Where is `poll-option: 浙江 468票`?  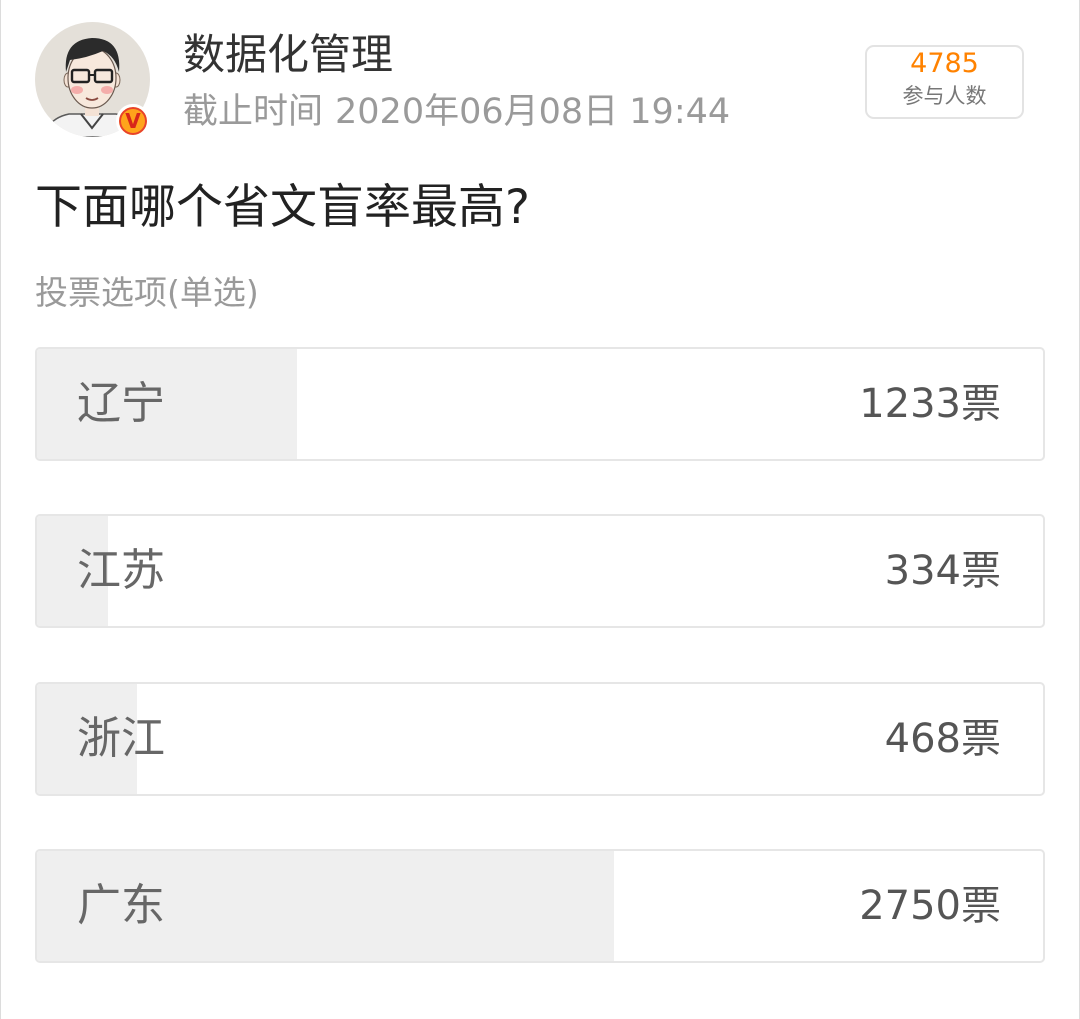
poll-option: 浙江 468票 is located at coordinates (540, 739).